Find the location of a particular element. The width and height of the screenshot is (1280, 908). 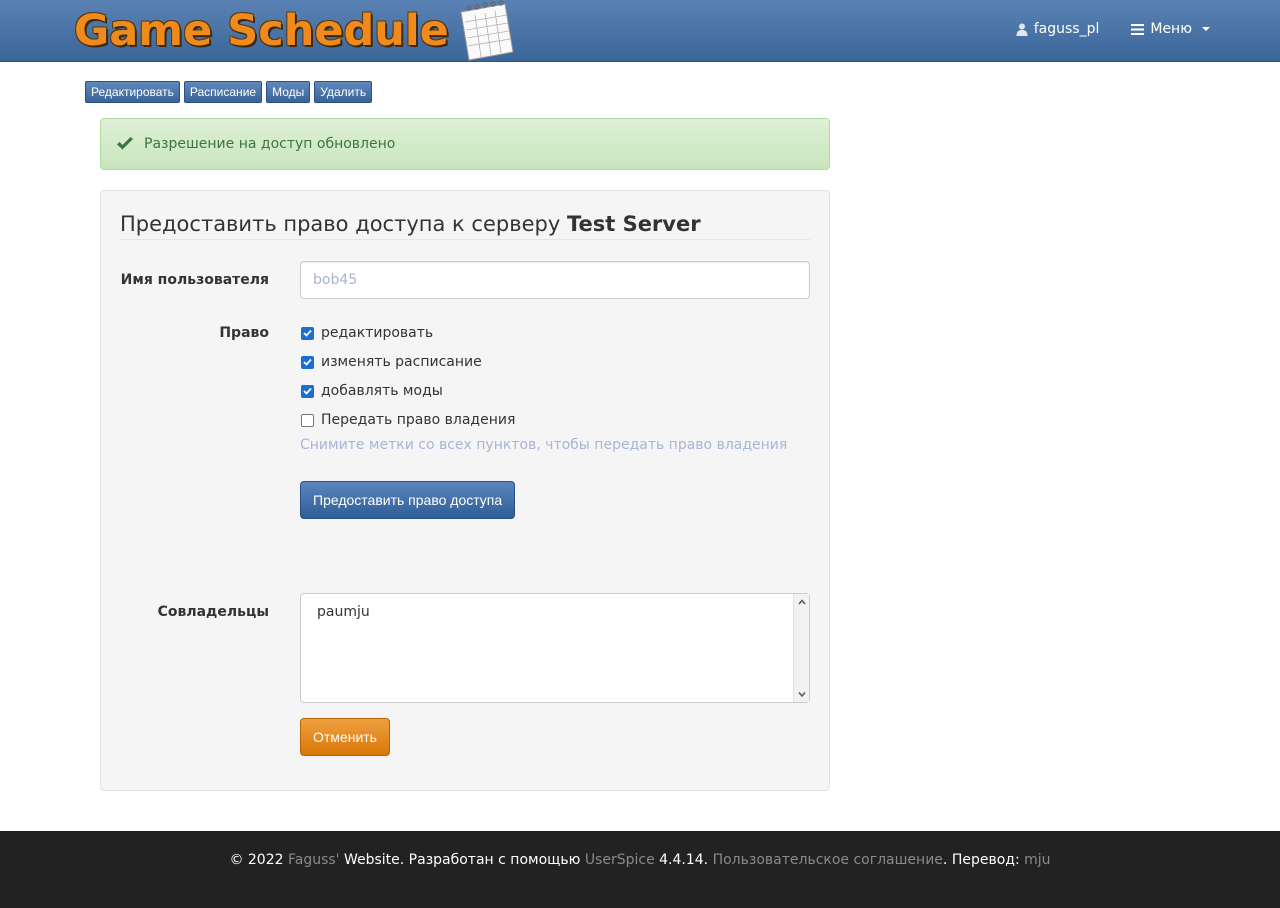

footer-site-text: Website. Разработан с помощью is located at coordinates (462, 860).